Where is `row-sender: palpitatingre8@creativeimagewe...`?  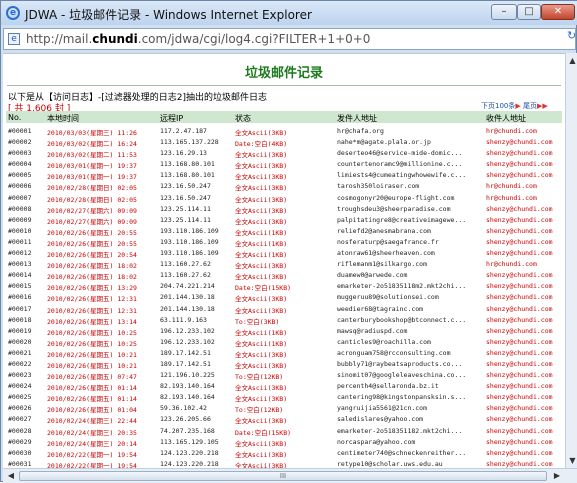 row-sender: palpitatingre8@creativeimagewe... is located at coordinates (409, 220).